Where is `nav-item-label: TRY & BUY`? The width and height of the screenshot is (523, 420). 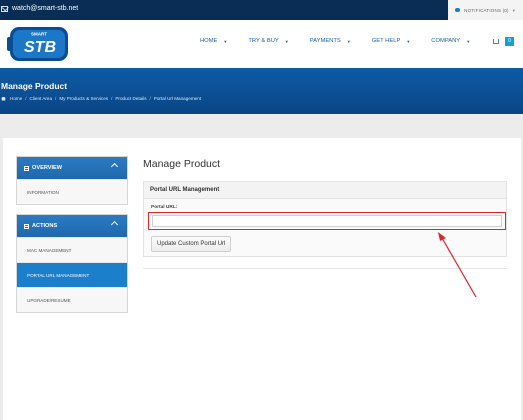
nav-item-label: TRY & BUY is located at coordinates (263, 41).